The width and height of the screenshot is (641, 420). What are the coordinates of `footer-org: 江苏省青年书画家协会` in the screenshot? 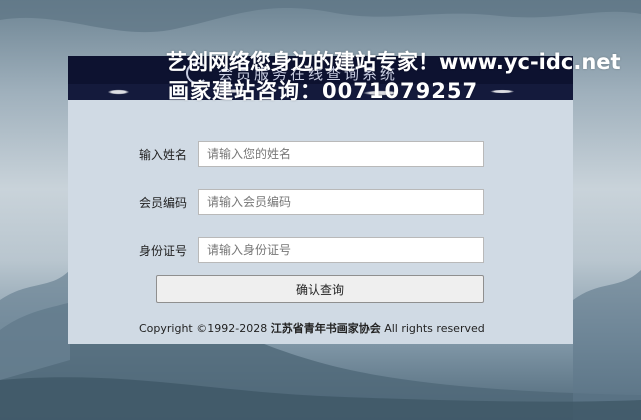 It's located at (325, 328).